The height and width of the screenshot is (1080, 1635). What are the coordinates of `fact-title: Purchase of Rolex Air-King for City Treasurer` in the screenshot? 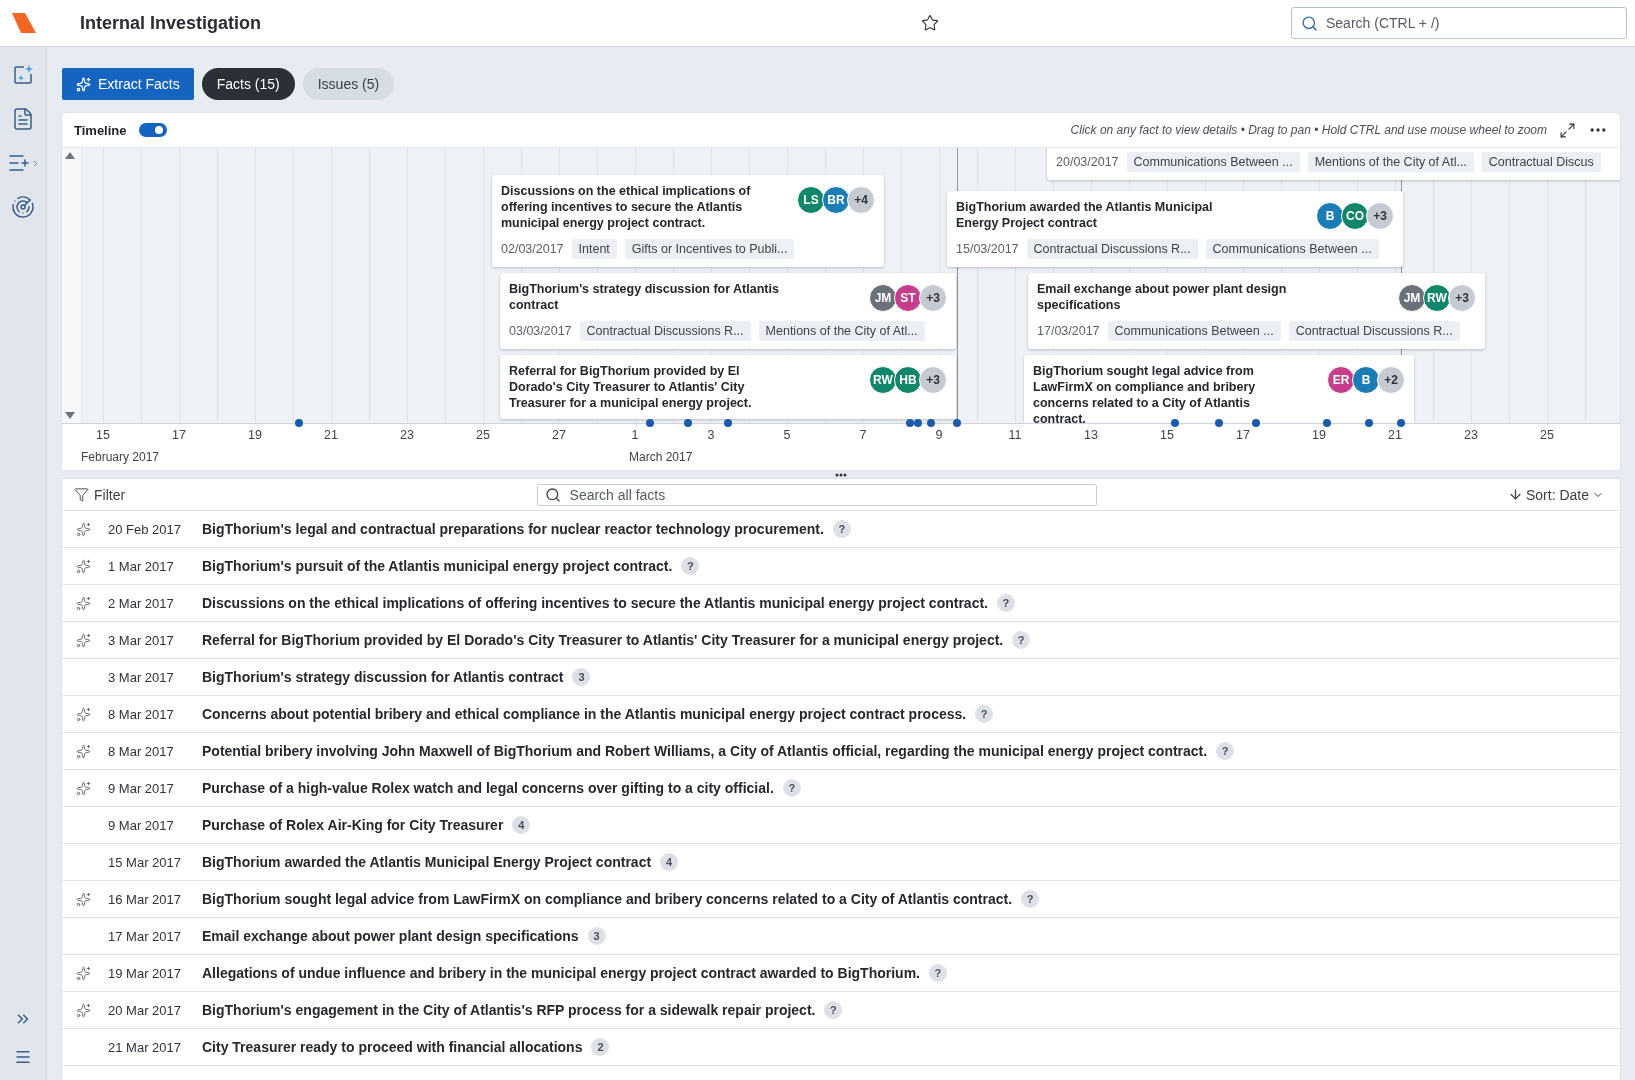 It's located at (353, 825).